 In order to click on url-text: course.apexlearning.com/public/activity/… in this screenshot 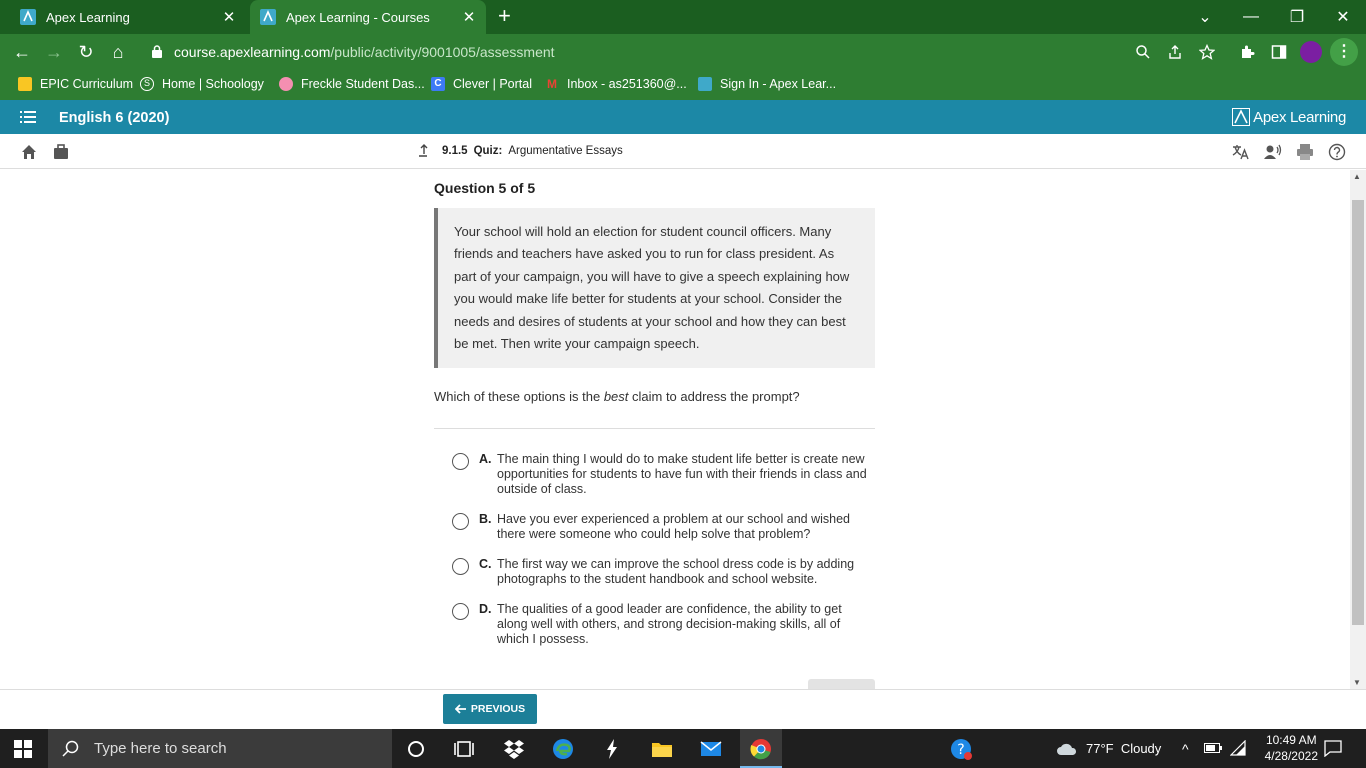, I will do `click(364, 52)`.